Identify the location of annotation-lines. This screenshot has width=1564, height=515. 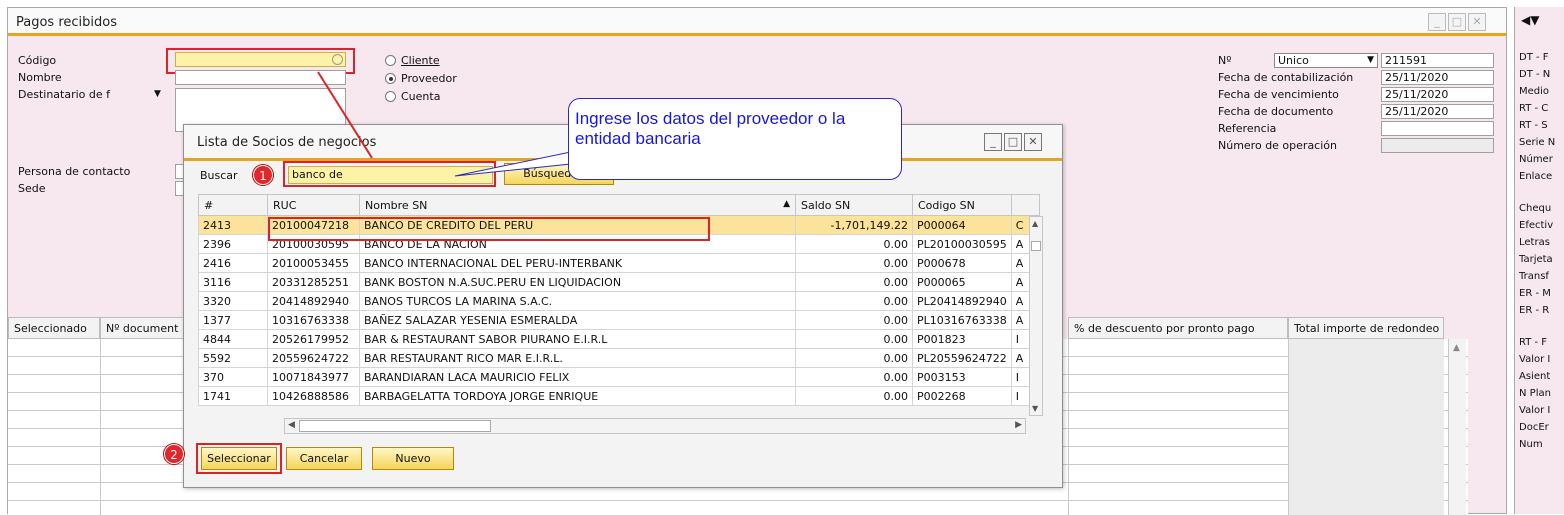
(454, 124).